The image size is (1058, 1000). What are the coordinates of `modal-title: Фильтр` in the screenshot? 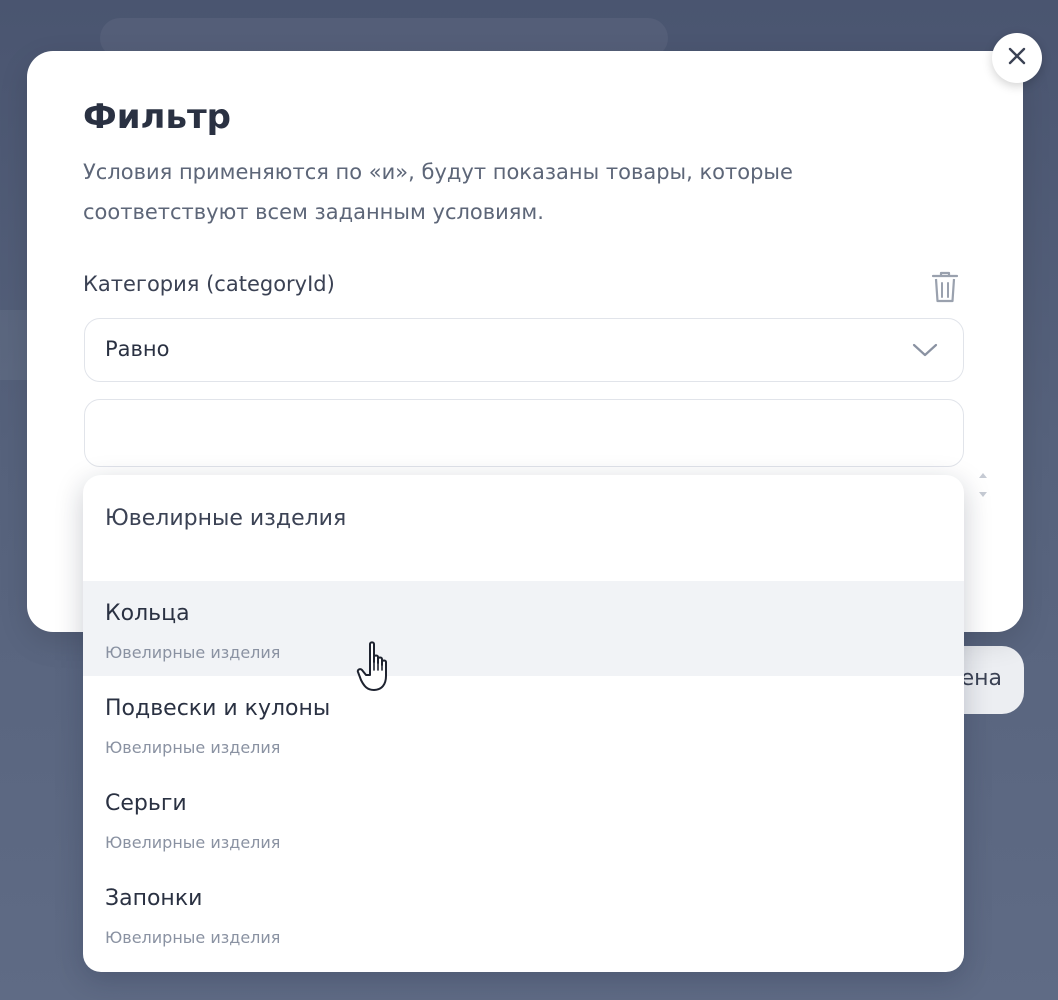 It's located at (157, 117).